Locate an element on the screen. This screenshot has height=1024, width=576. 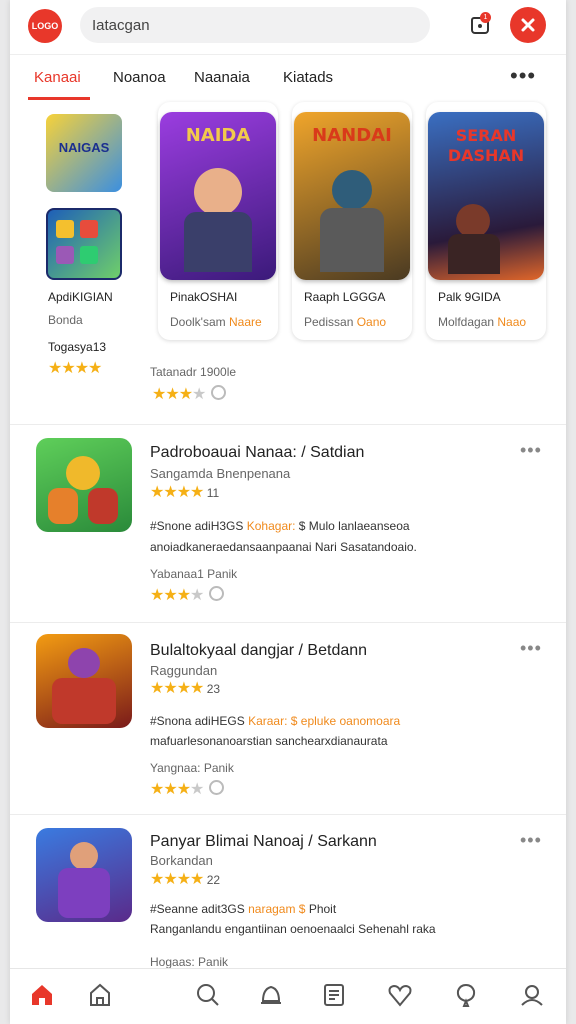
top-bar: LOGO Iatacgan 1 is located at coordinates (288, 27).